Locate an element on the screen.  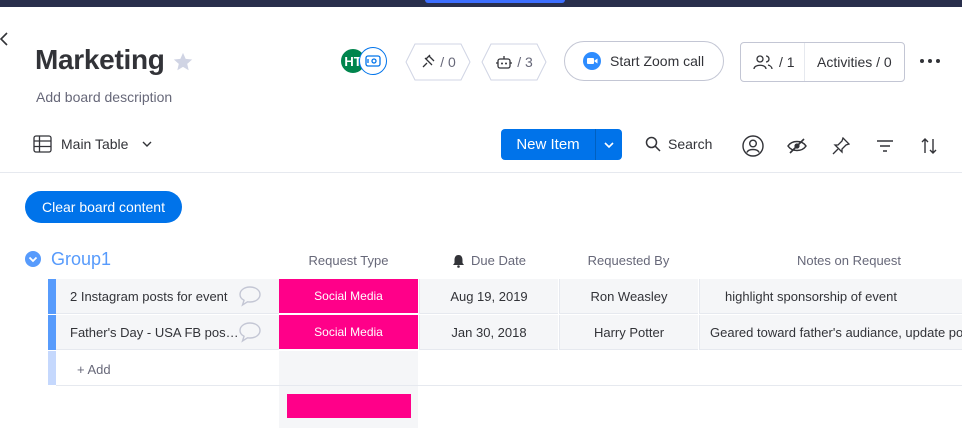
board-subscribers: HT is located at coordinates (364, 62).